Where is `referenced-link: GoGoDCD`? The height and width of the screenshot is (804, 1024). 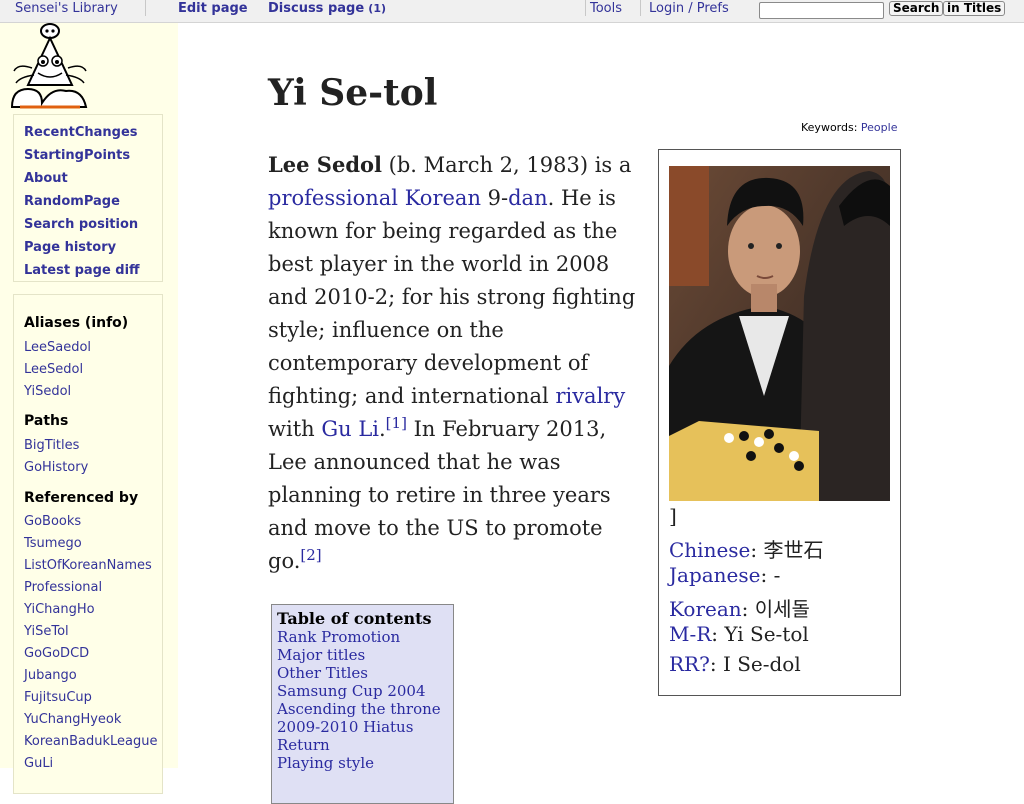
referenced-link: GoGoDCD is located at coordinates (56, 653).